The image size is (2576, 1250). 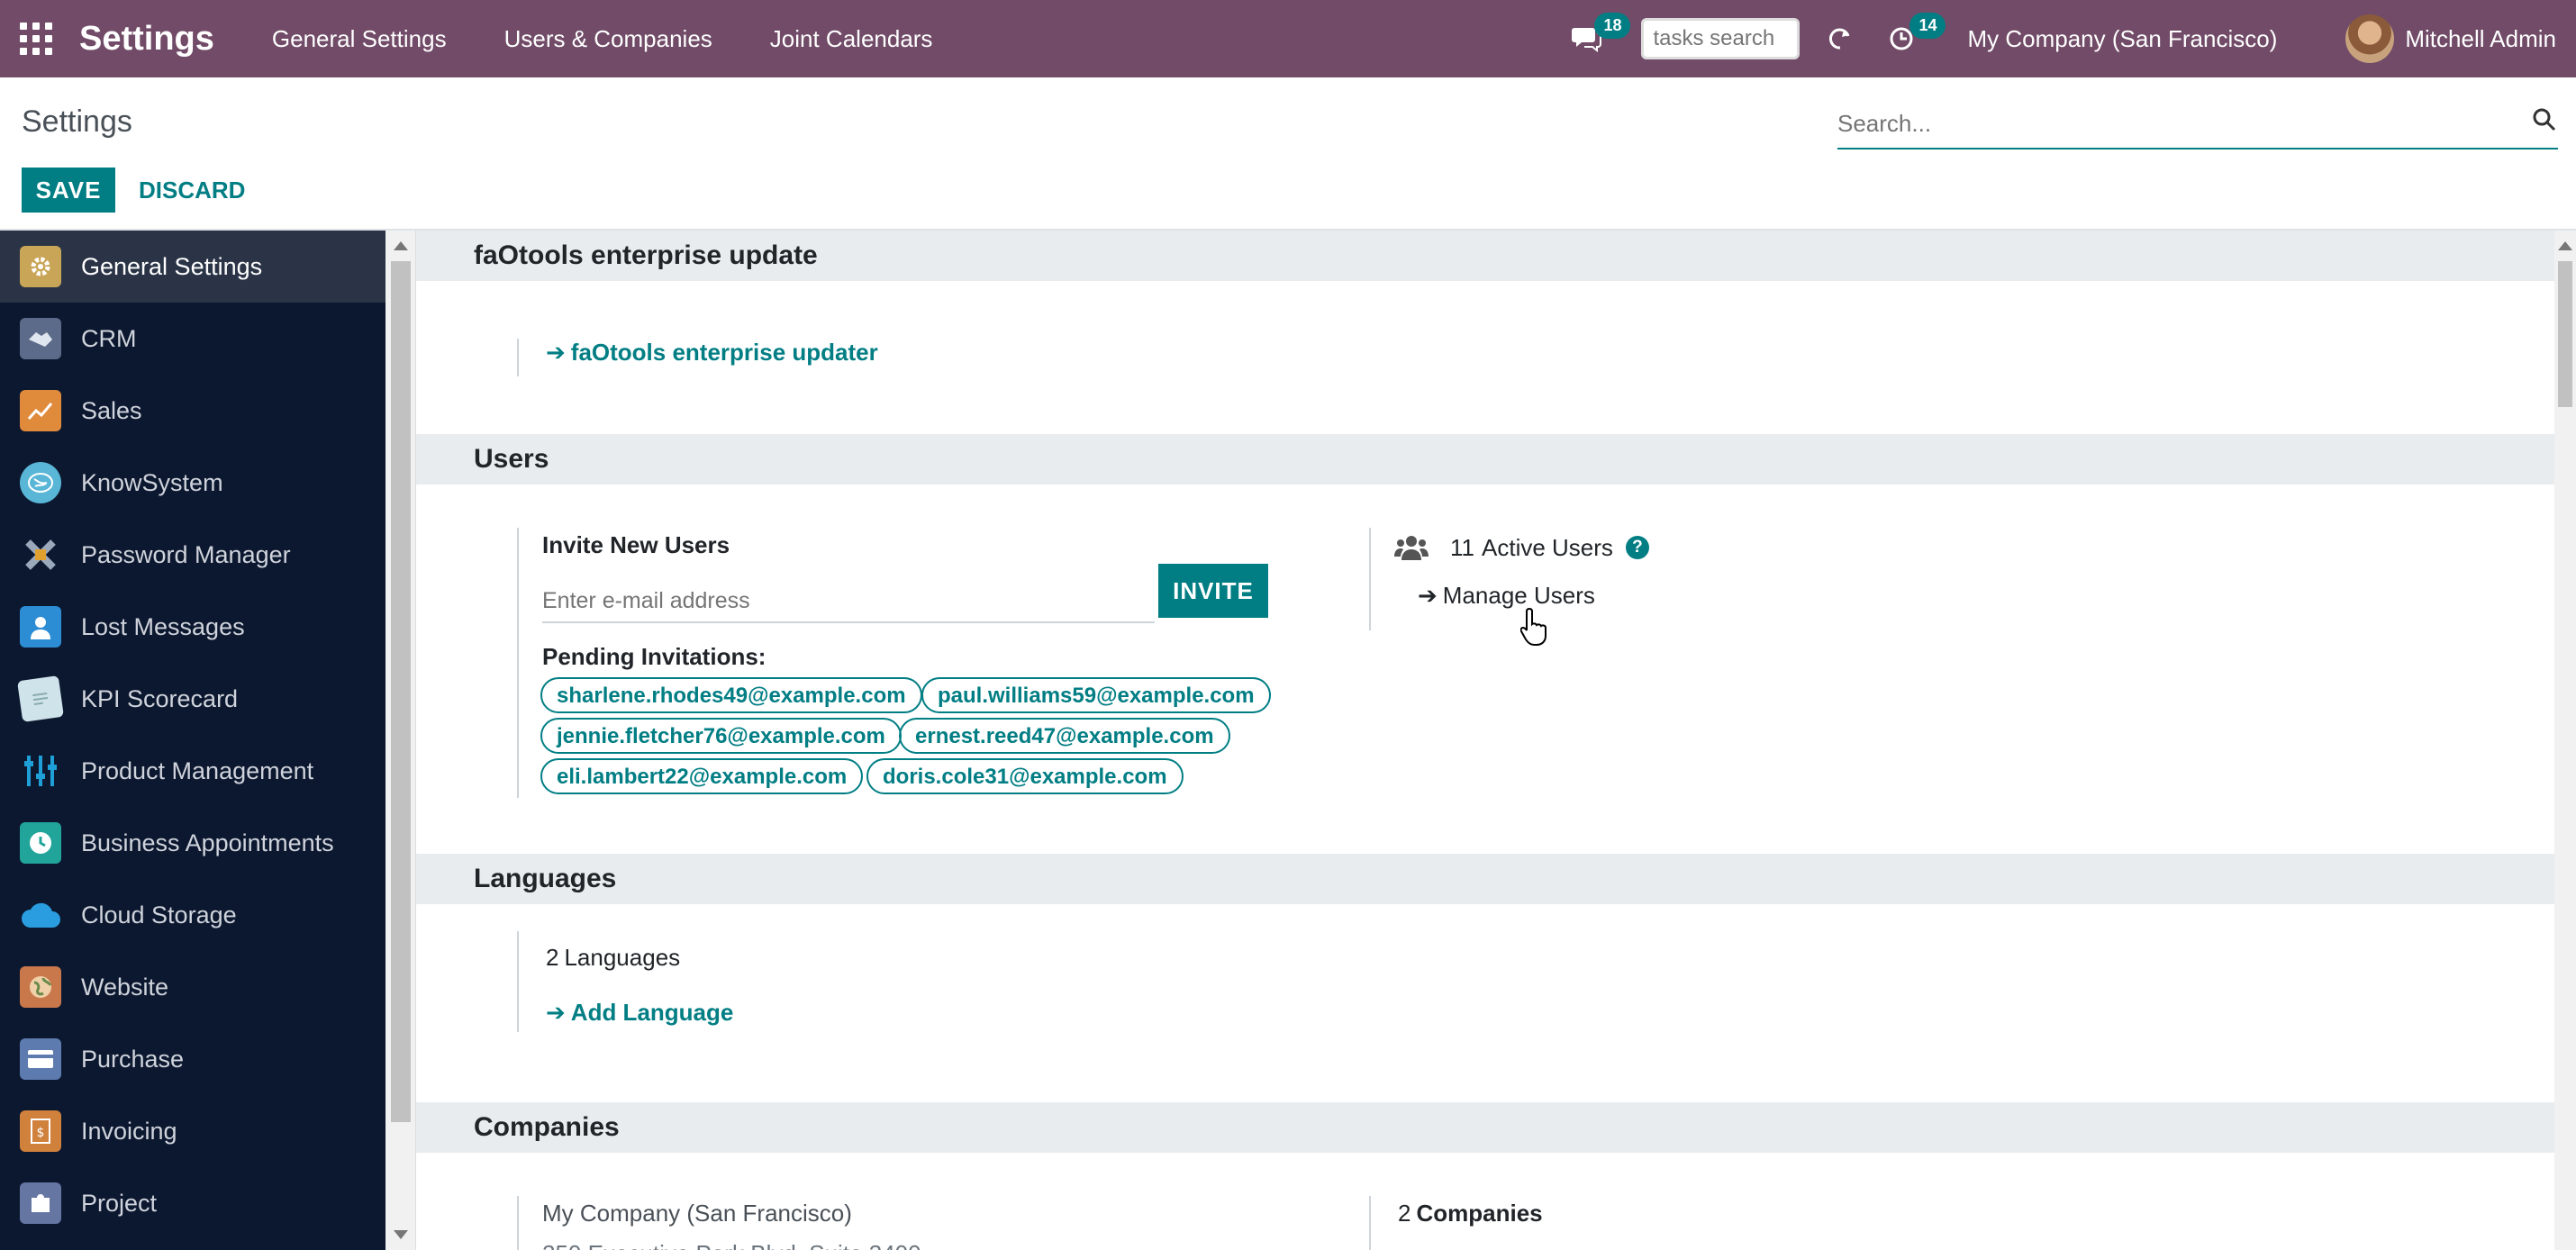 What do you see at coordinates (159, 915) in the screenshot?
I see `sidebar-item-label: Cloud Storage` at bounding box center [159, 915].